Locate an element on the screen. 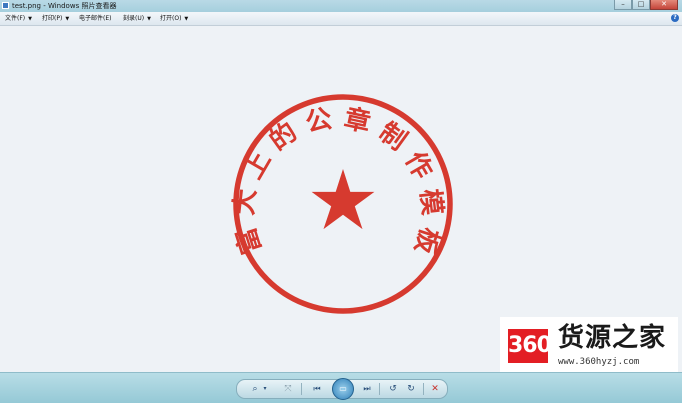  close-button: ✕ is located at coordinates (664, 5).